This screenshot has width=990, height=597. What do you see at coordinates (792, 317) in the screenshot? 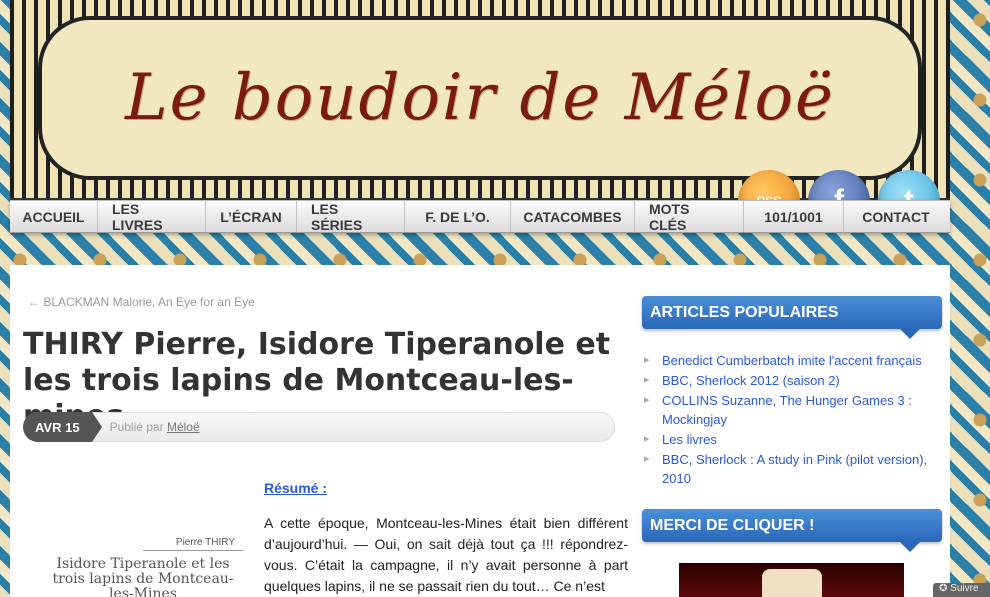
I see `popular-articles-title: ARTICLES POPULAIRES` at bounding box center [792, 317].